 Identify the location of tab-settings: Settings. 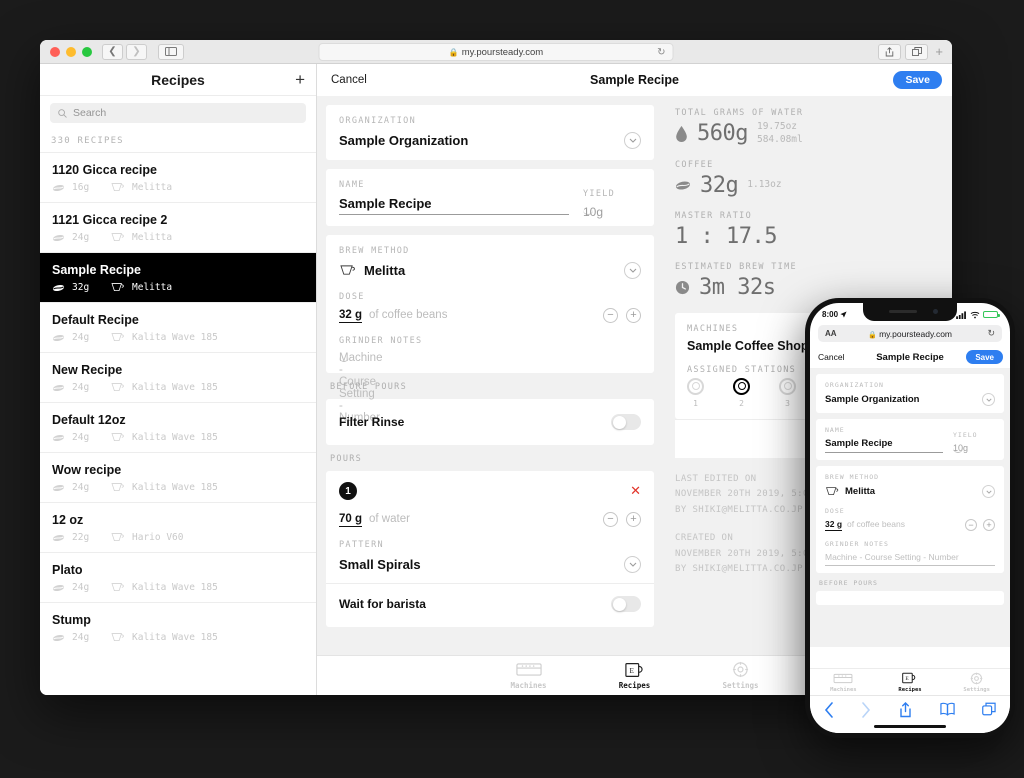
(741, 675).